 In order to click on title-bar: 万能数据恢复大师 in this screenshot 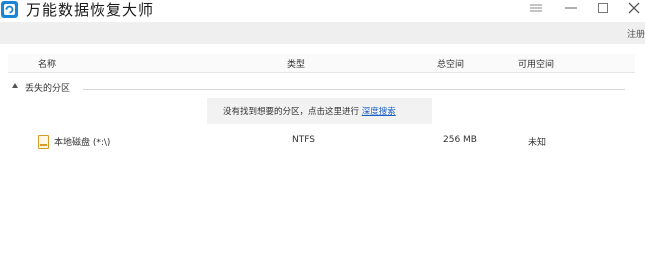, I will do `click(322, 10)`.